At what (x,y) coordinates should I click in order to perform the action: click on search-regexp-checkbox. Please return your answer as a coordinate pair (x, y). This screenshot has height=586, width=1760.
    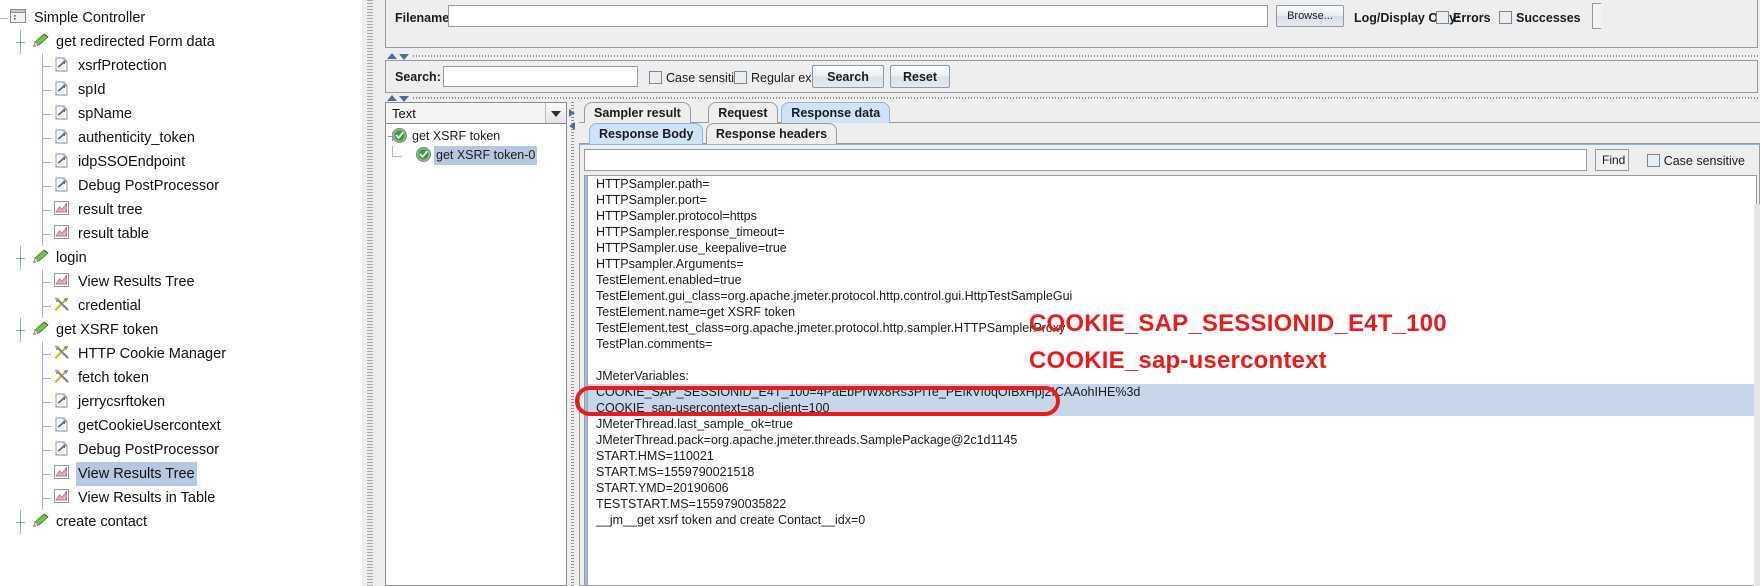
    Looking at the image, I should click on (740, 77).